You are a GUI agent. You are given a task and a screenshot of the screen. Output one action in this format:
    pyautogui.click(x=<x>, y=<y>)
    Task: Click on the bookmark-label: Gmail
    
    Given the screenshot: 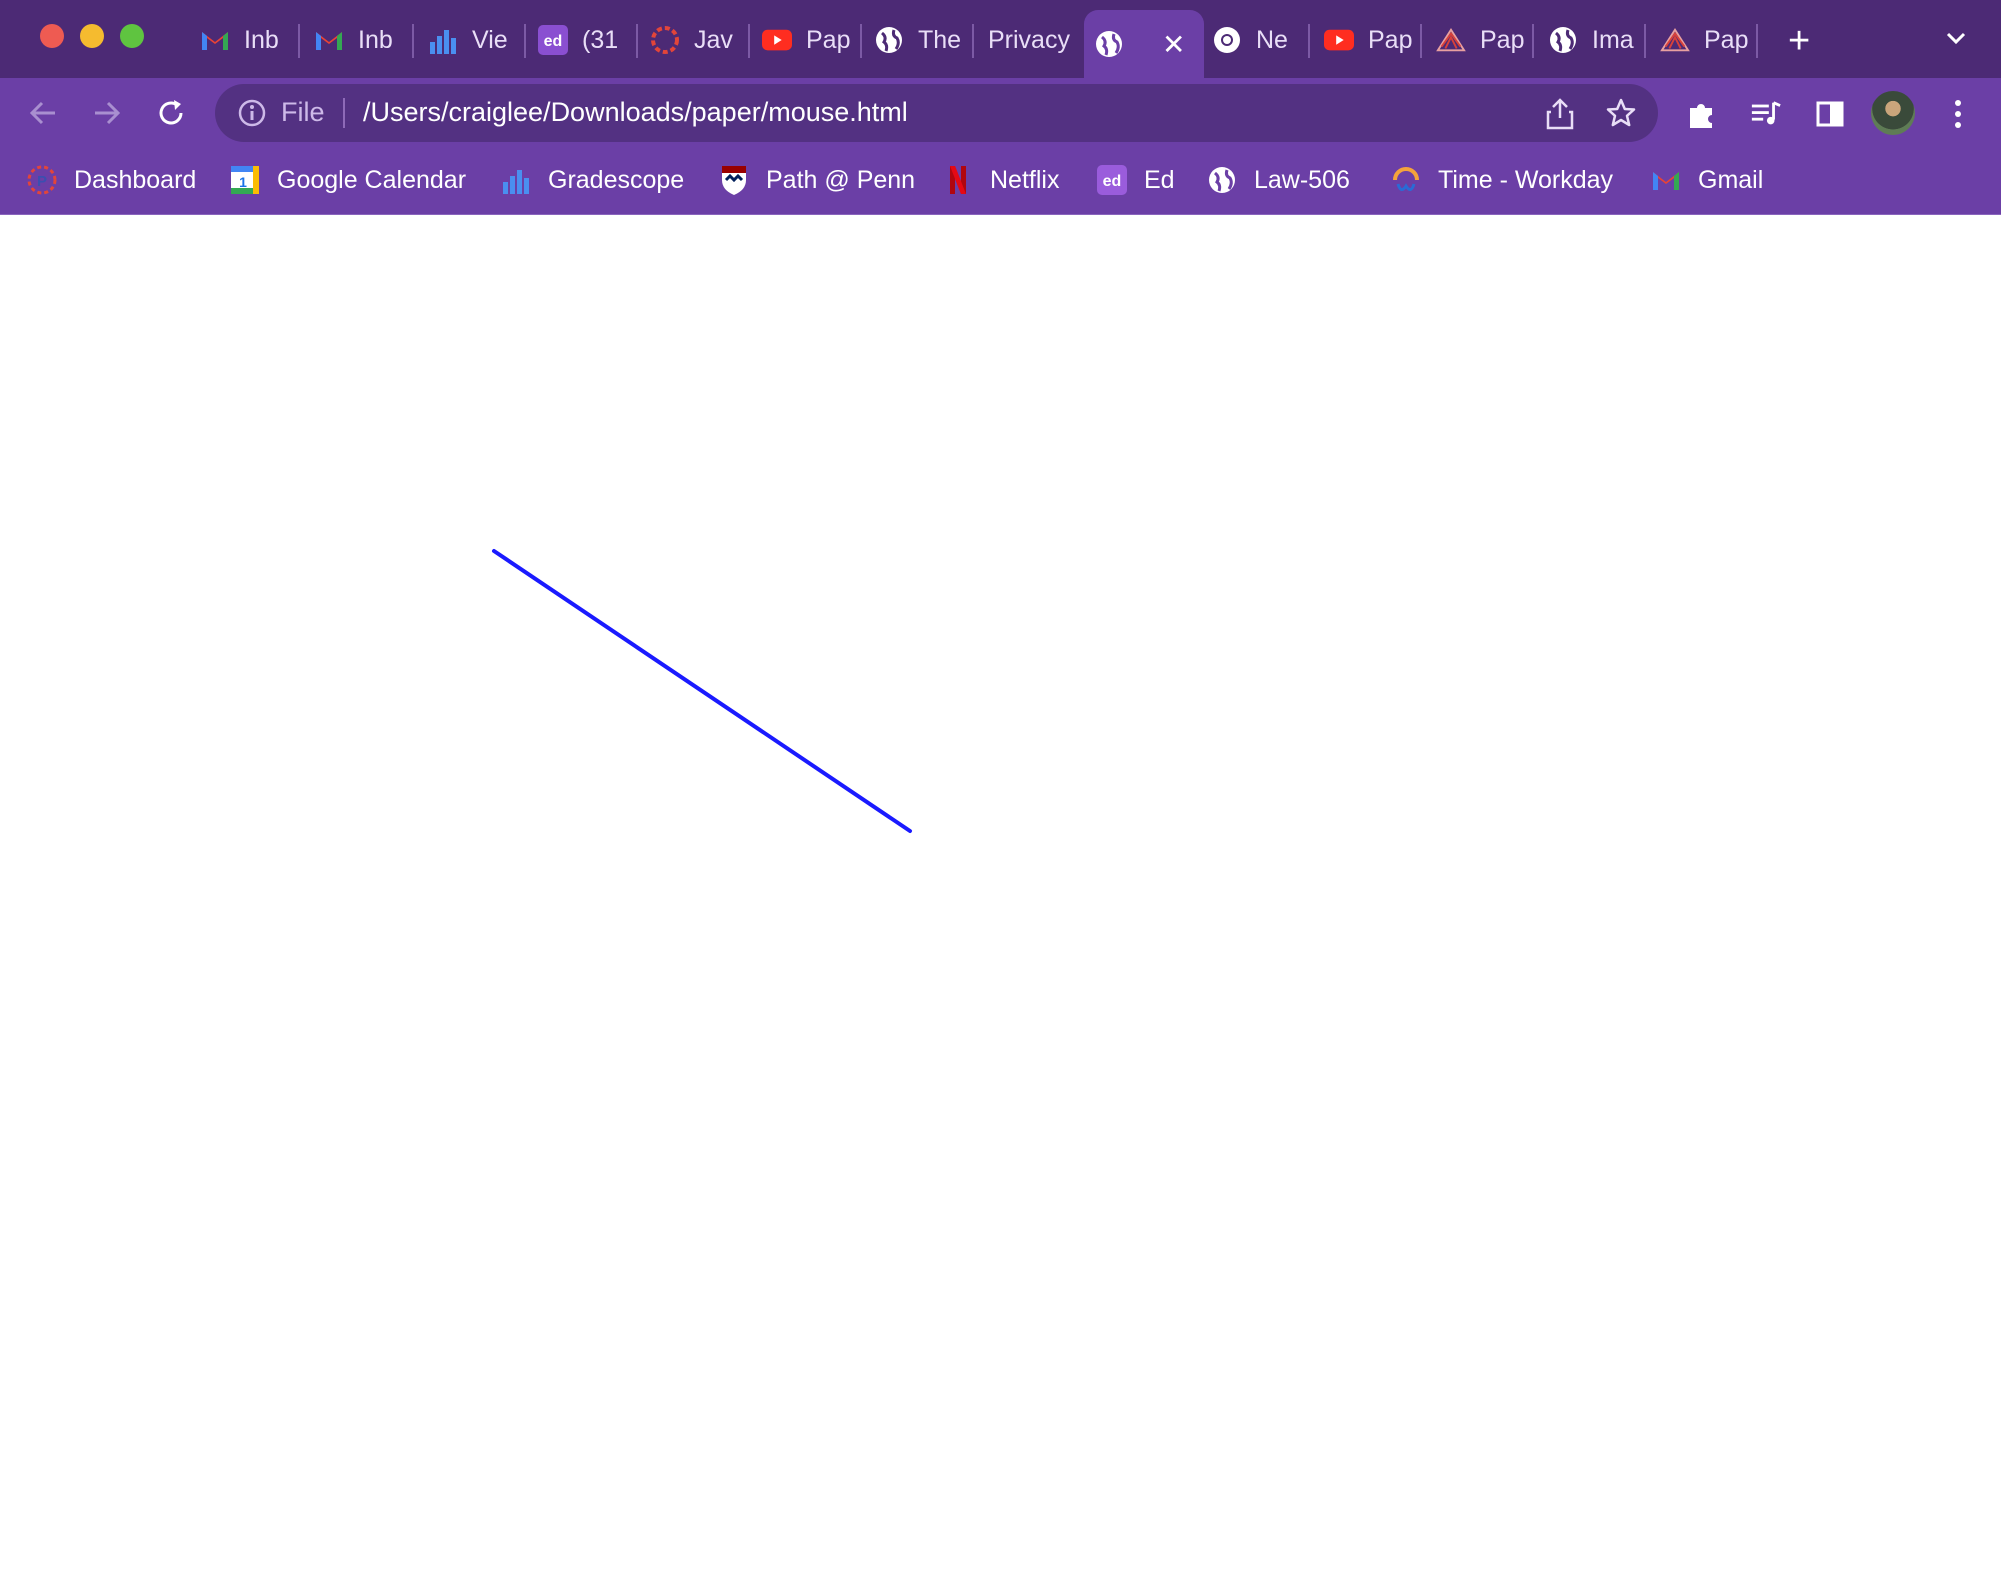 What is the action you would take?
    pyautogui.click(x=1731, y=179)
    